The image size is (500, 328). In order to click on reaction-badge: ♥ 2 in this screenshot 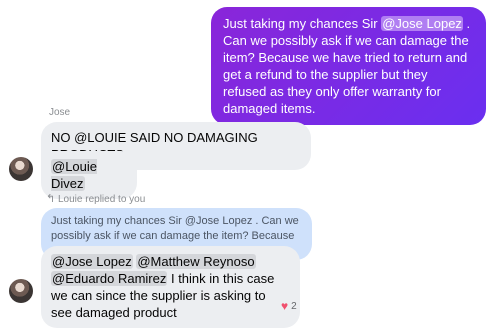, I will do `click(289, 306)`.